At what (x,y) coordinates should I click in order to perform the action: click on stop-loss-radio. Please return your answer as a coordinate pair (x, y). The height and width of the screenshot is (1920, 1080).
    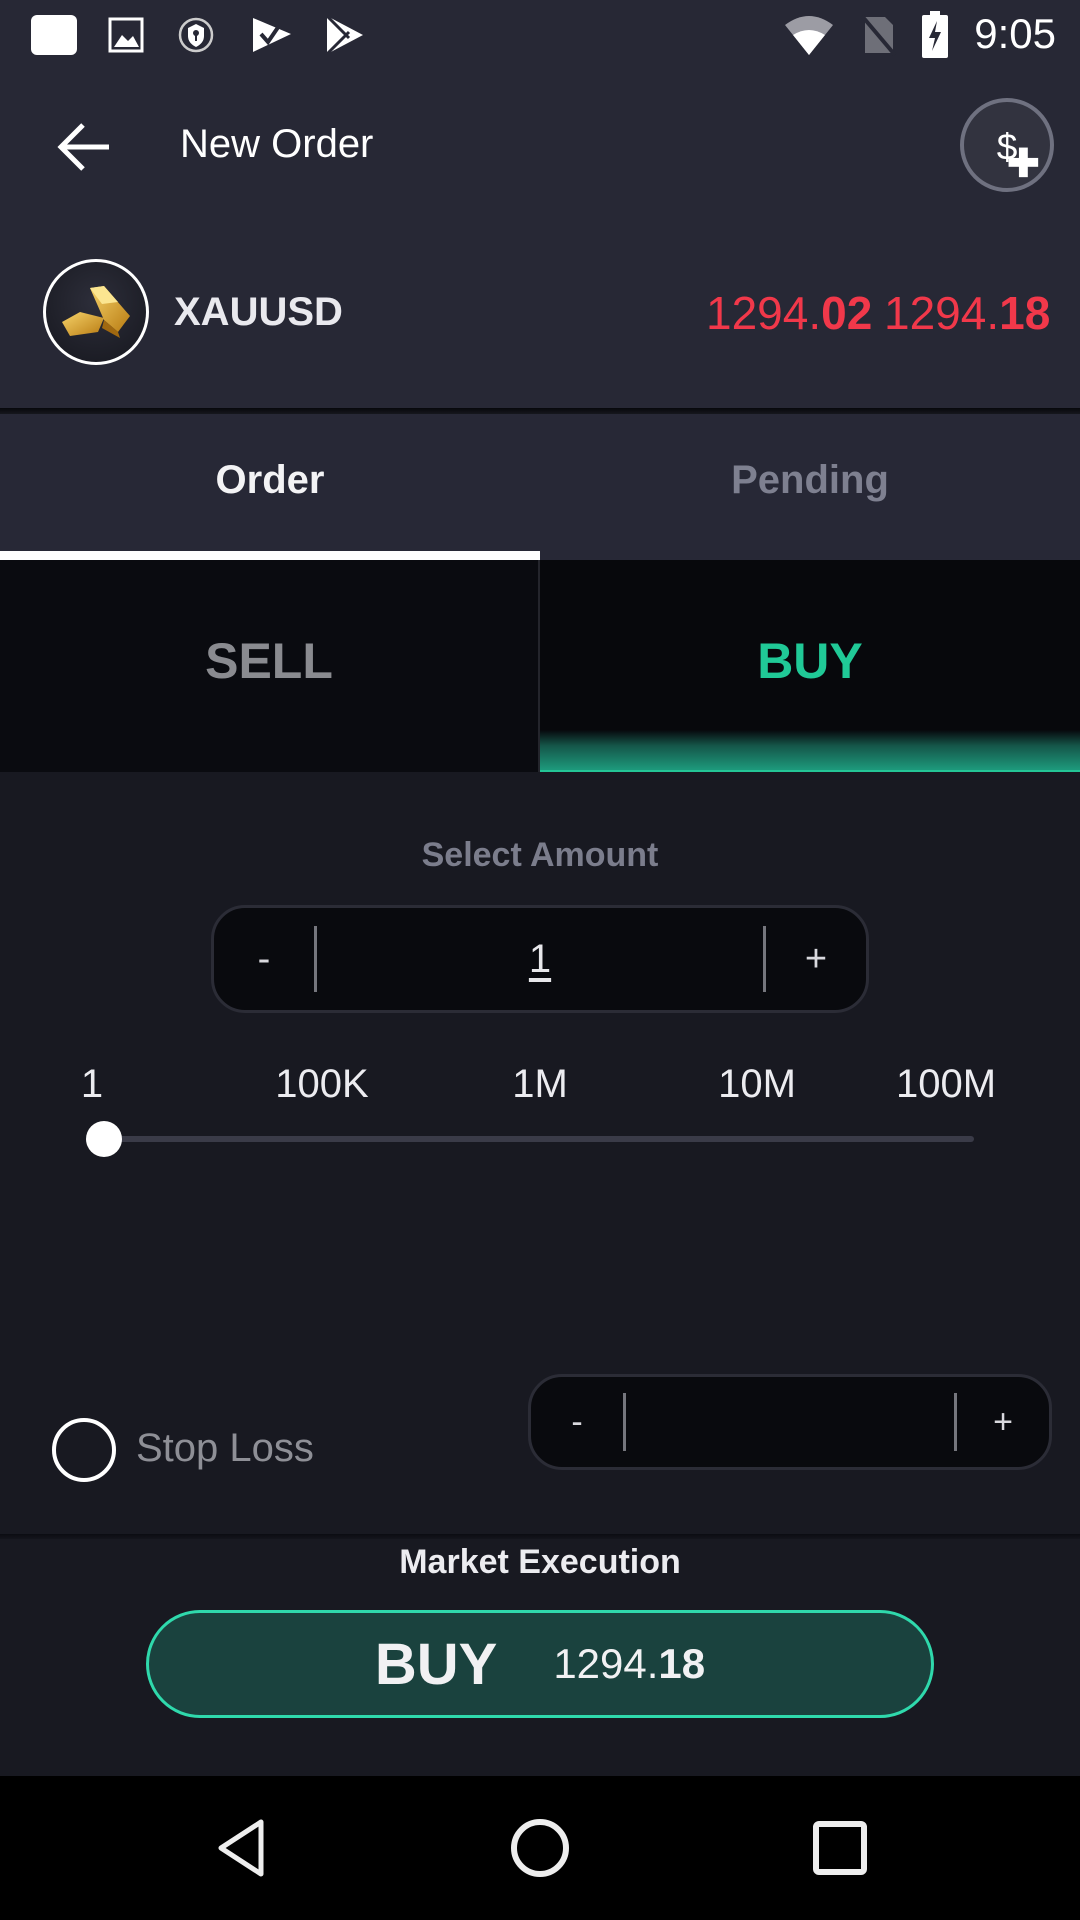
    Looking at the image, I should click on (84, 1450).